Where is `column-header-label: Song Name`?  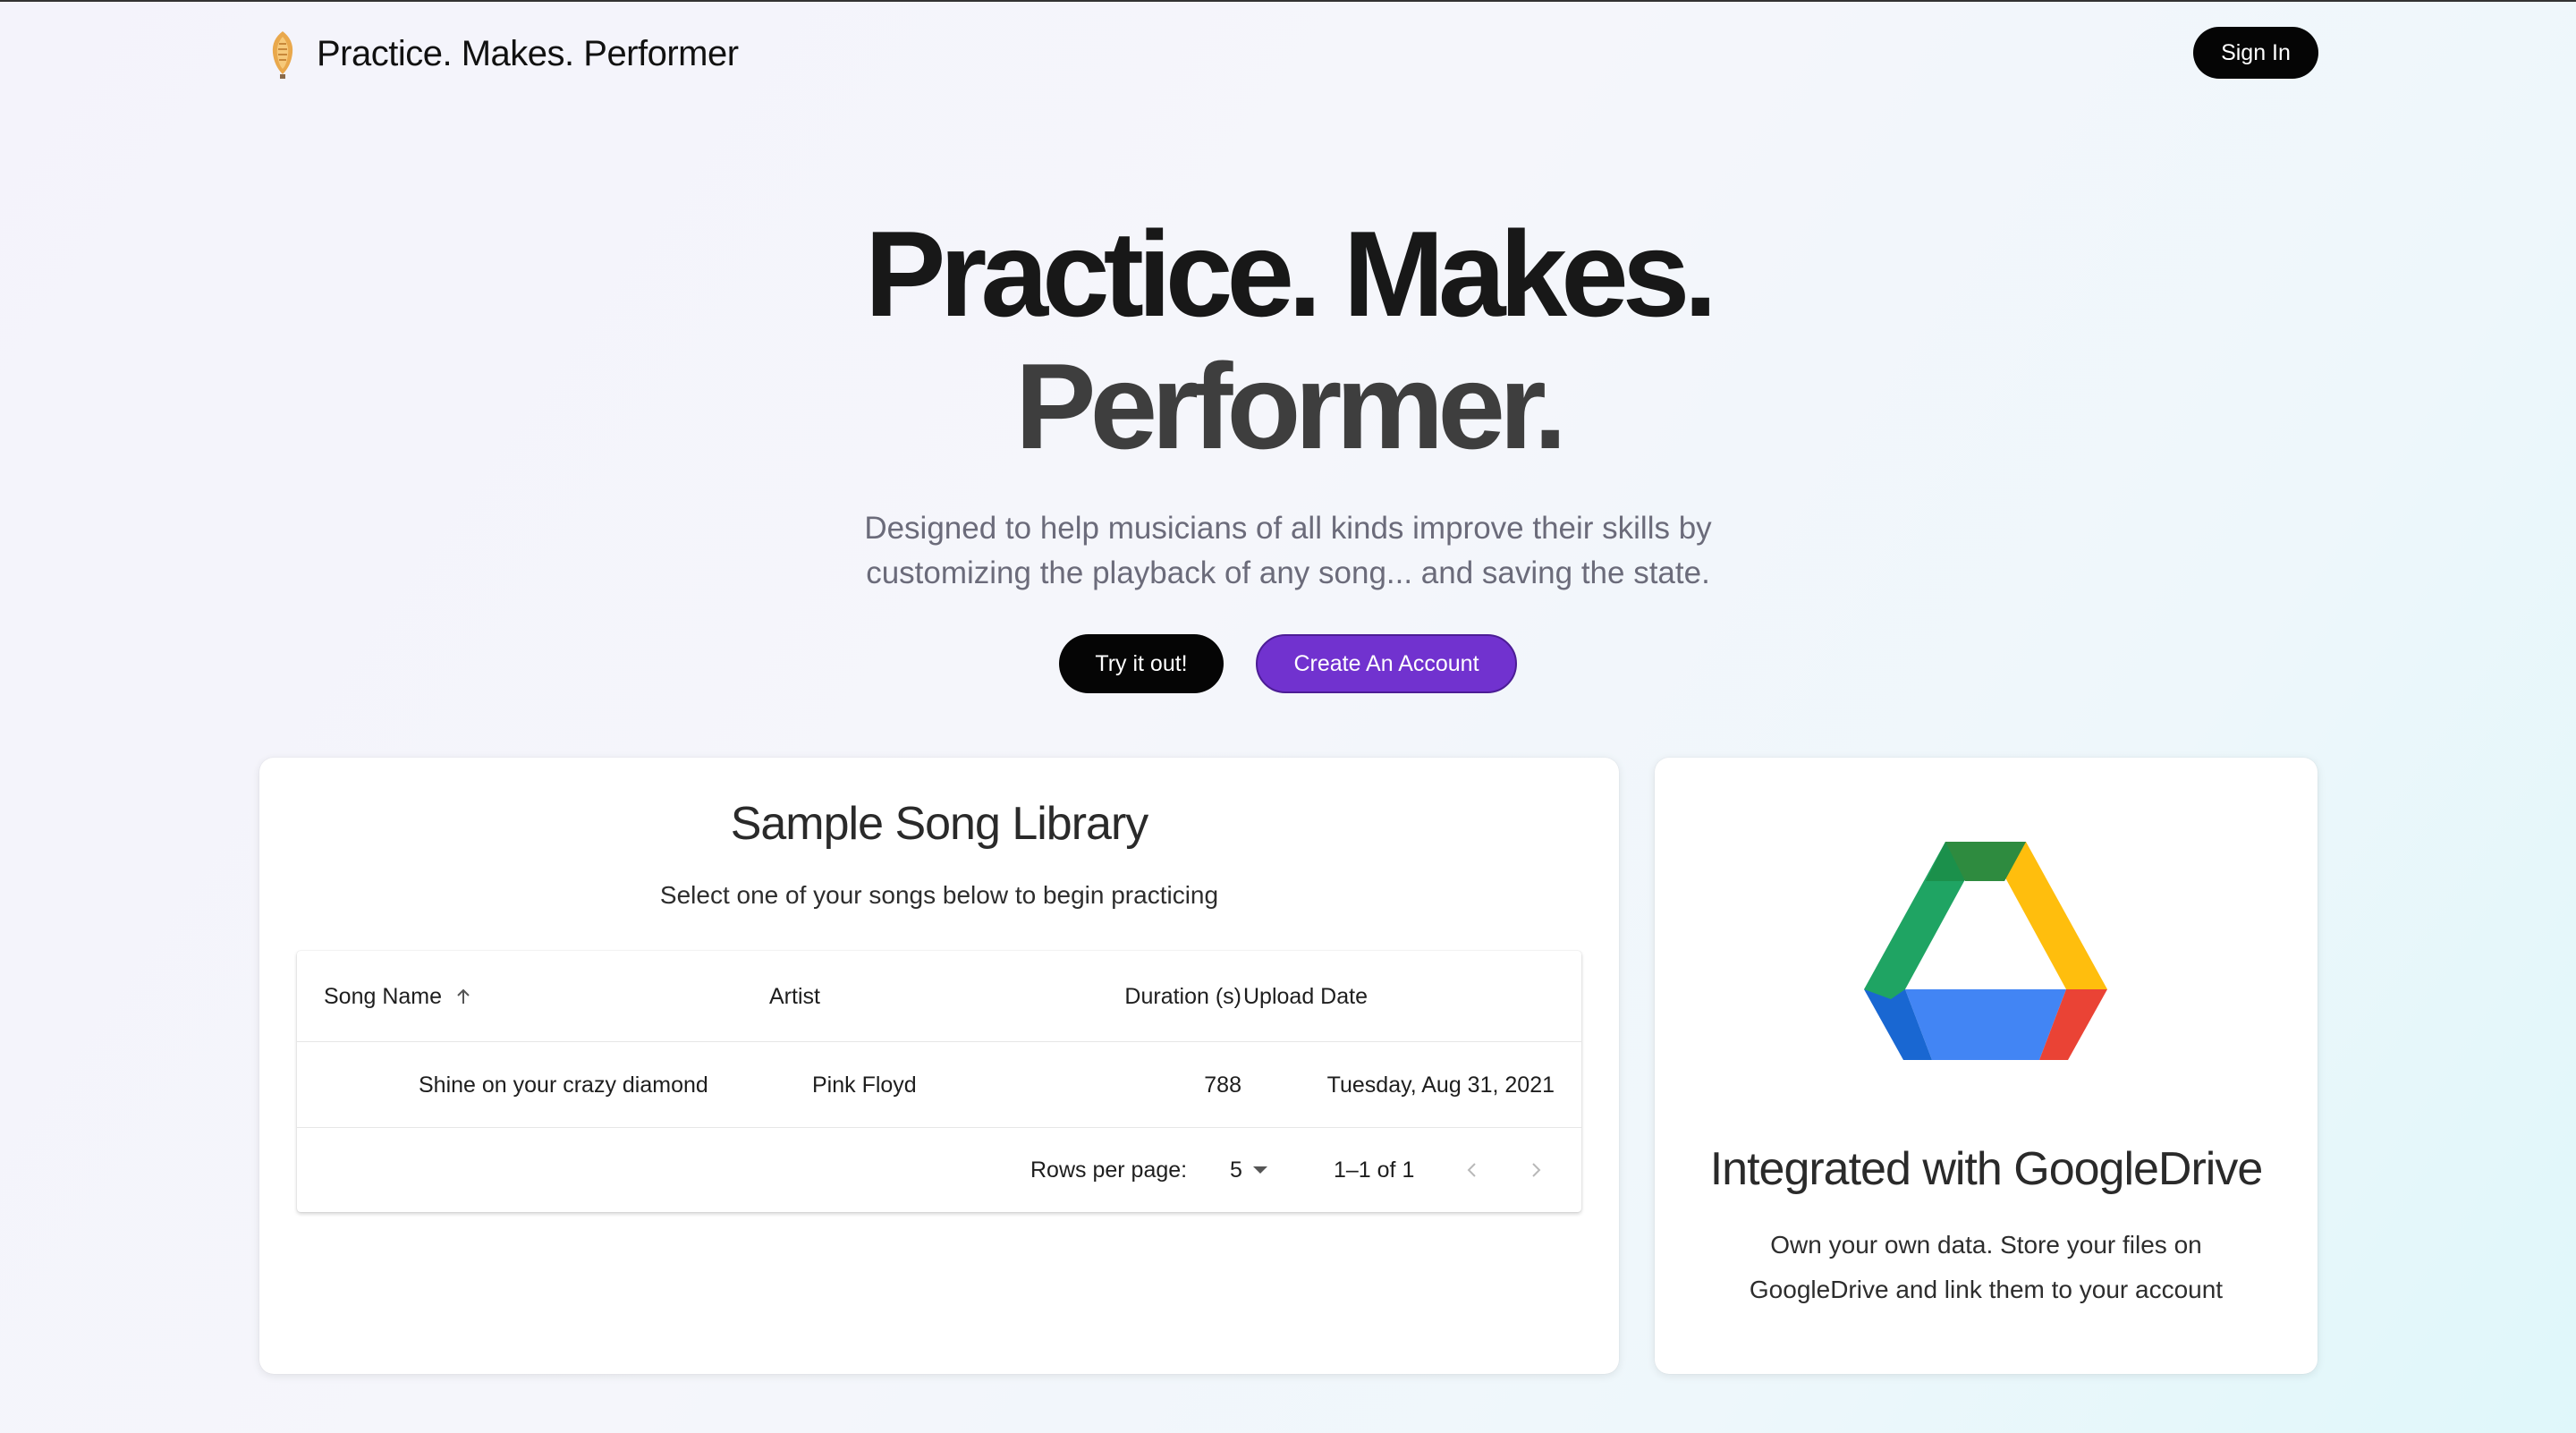
column-header-label: Song Name is located at coordinates (383, 996).